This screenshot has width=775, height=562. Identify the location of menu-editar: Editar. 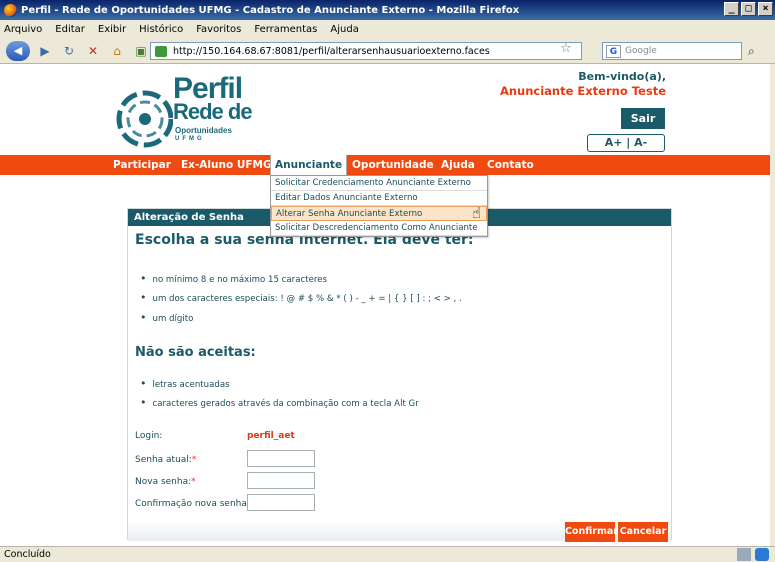
(70, 29).